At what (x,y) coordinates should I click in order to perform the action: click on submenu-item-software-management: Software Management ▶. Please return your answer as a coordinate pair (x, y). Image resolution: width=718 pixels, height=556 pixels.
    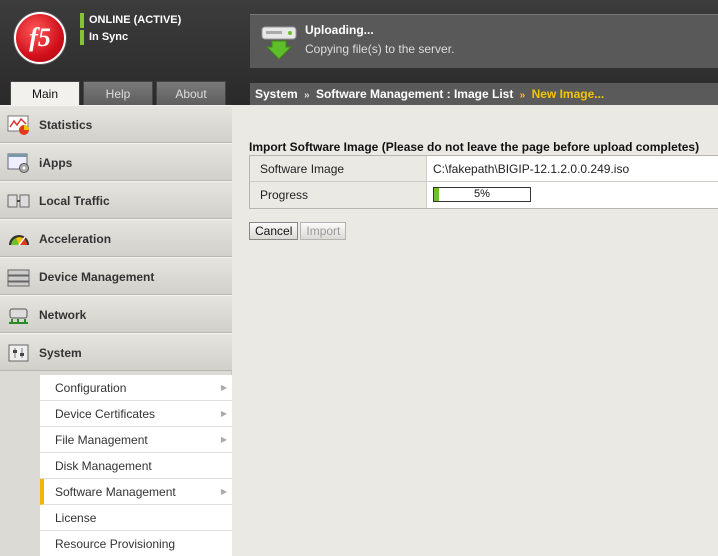
    Looking at the image, I should click on (136, 492).